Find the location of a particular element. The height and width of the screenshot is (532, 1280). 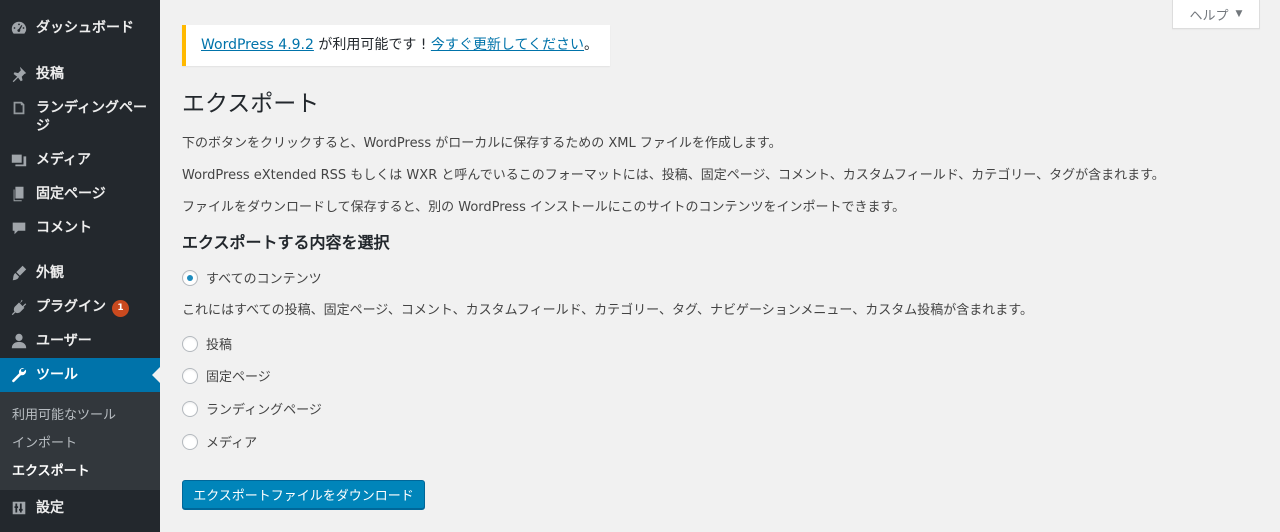

download-export-file-button: エクスポートファイルをダウンロード is located at coordinates (303, 494).